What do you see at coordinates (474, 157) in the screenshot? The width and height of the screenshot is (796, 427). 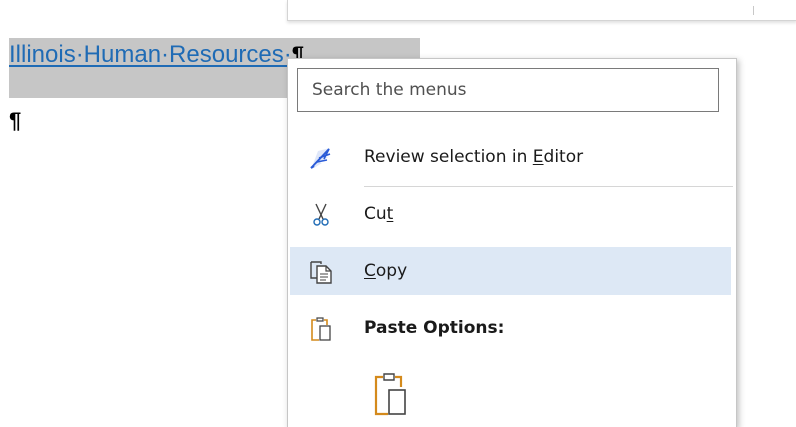 I see `menu-item-label: Review selection in Editor` at bounding box center [474, 157].